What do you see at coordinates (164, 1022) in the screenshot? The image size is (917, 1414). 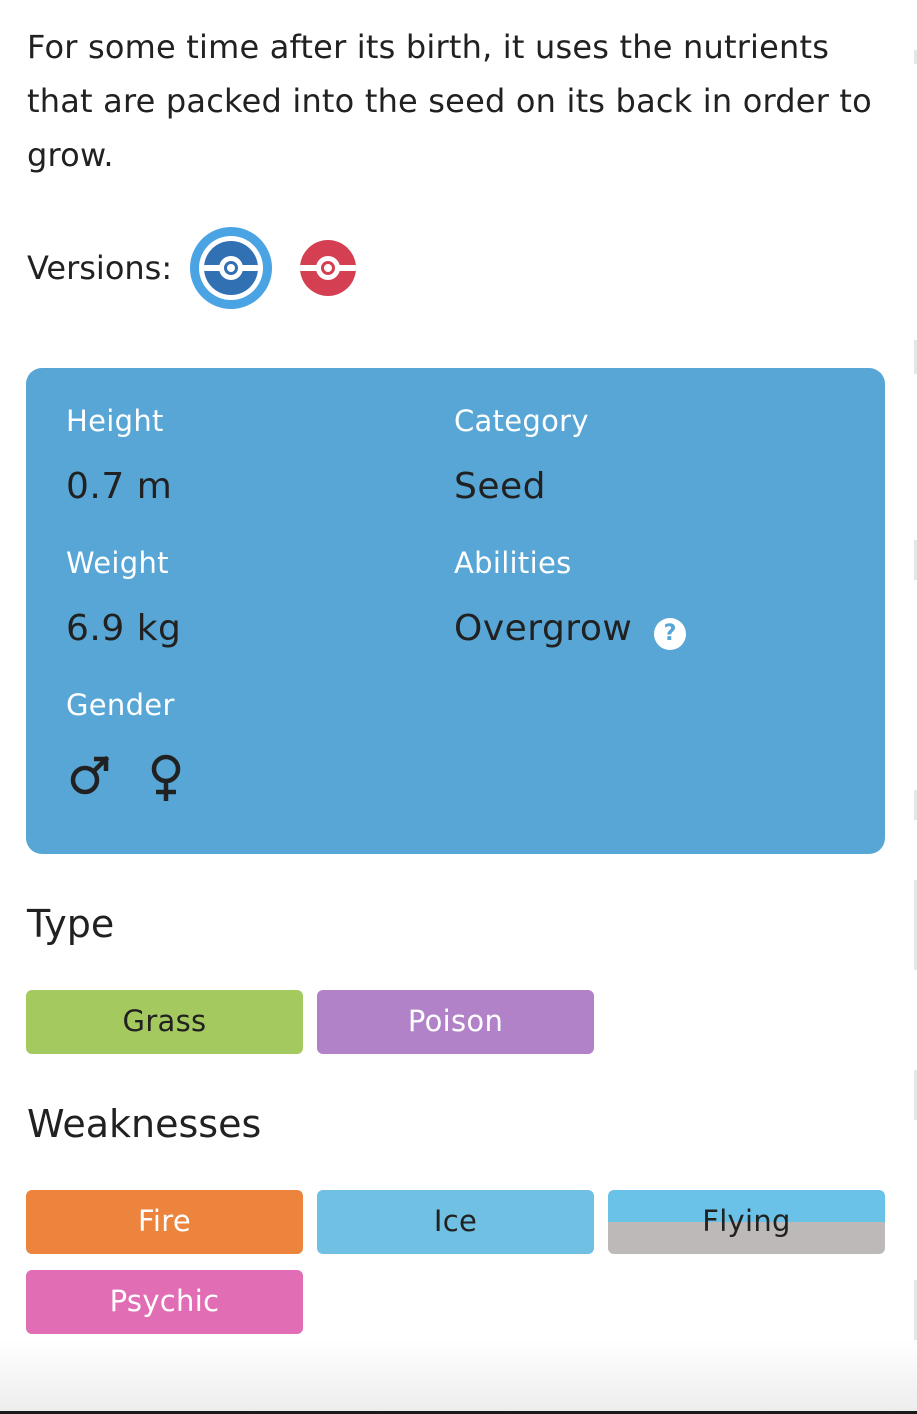 I see `type-grass: Grass` at bounding box center [164, 1022].